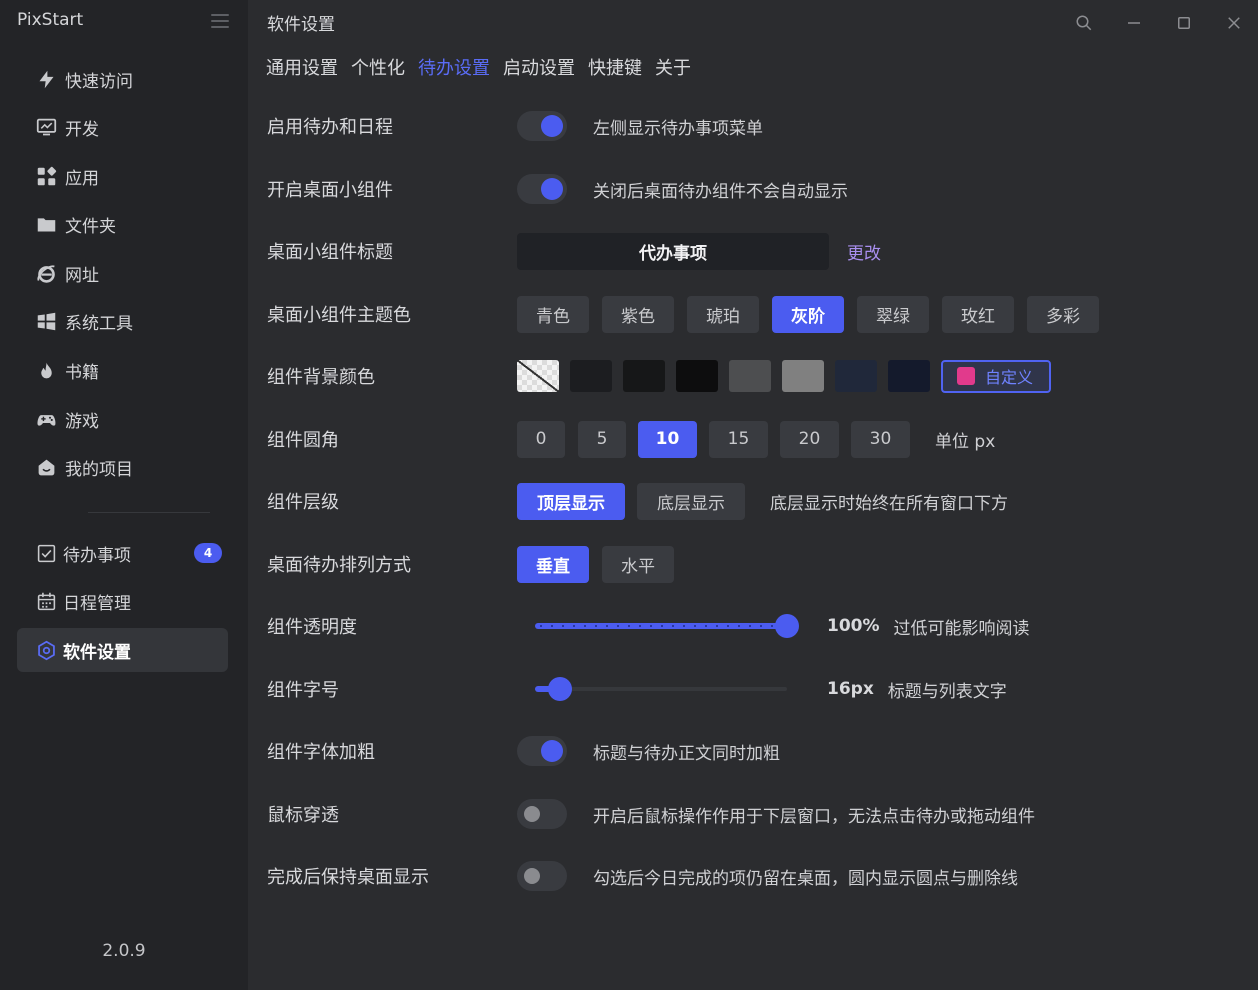 The image size is (1258, 990). I want to click on theme-option-purple: 紫色, so click(638, 314).